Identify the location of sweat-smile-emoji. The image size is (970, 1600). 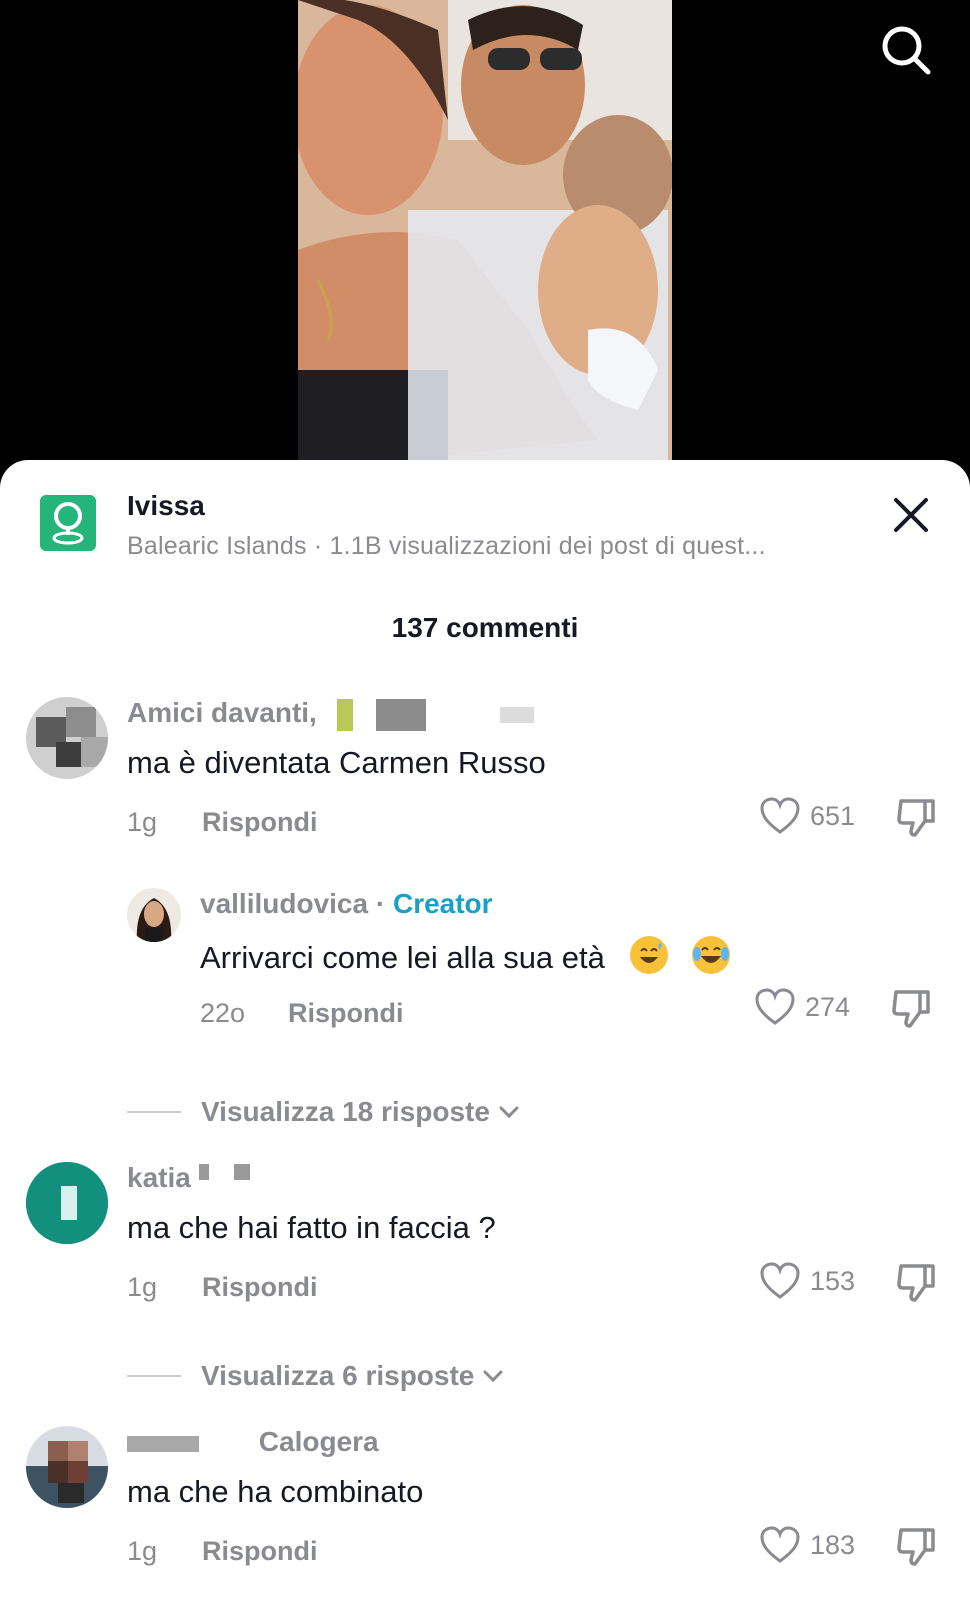
(648, 955).